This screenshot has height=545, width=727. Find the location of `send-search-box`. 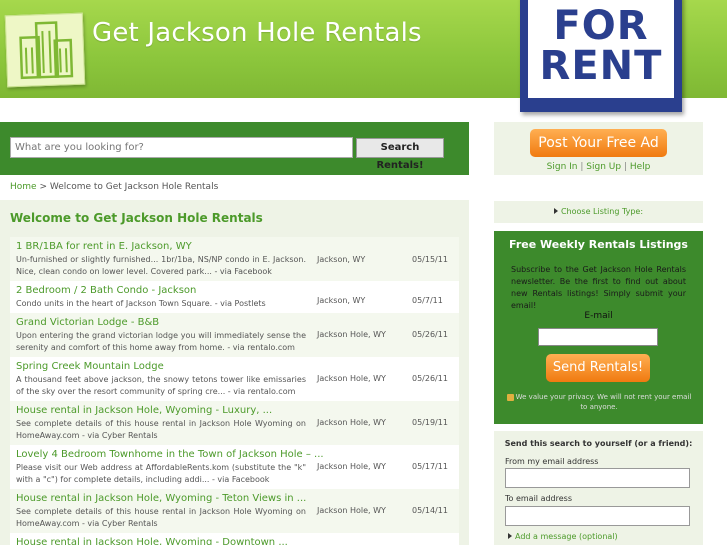

send-search-box is located at coordinates (598, 488).